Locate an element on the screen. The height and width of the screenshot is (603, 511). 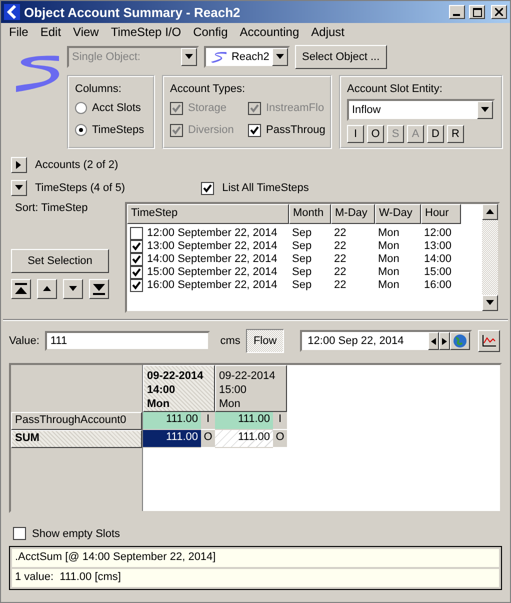
menu-item: View is located at coordinates (86, 32).